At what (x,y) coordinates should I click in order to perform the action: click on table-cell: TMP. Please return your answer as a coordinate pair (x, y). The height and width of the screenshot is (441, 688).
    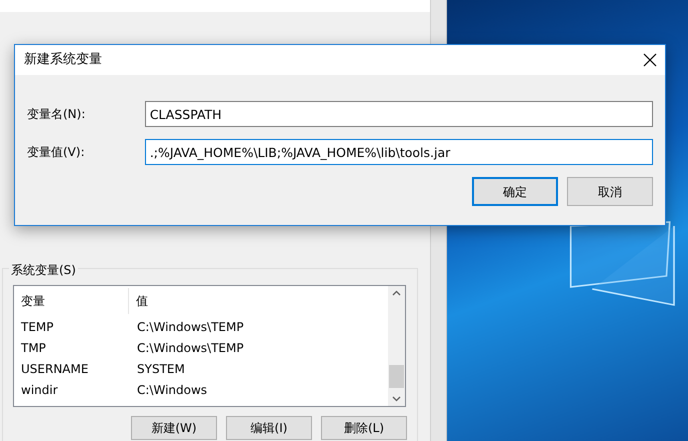
    Looking at the image, I should click on (72, 347).